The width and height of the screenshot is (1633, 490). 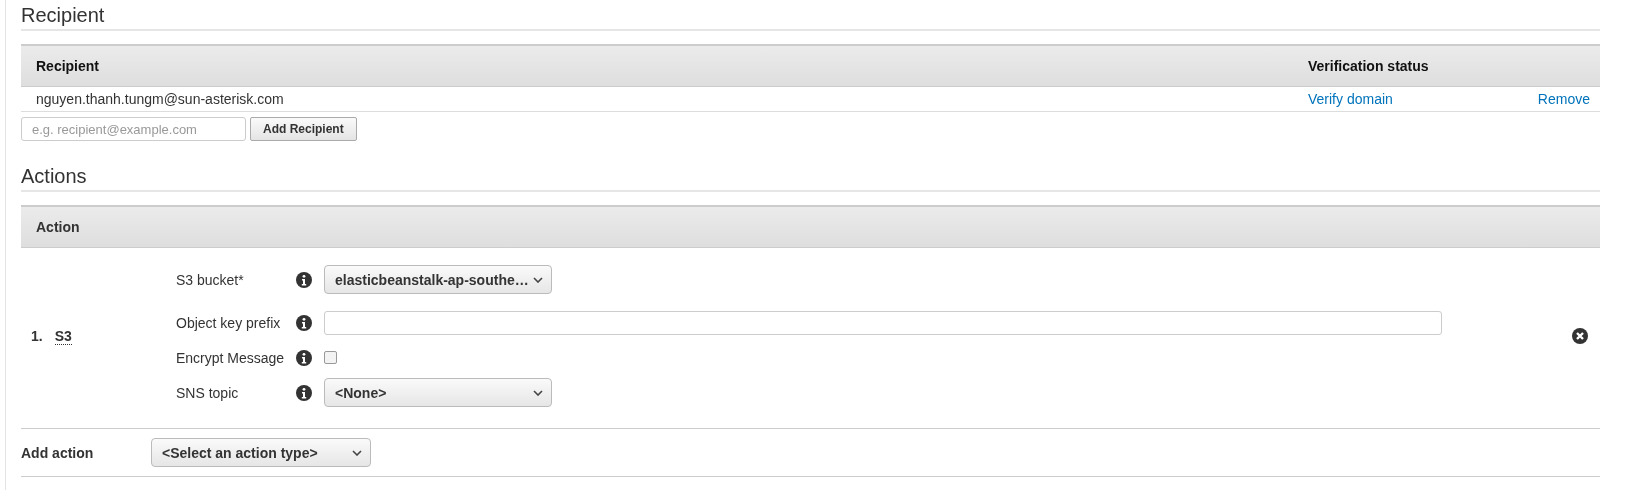 I want to click on field-label: Encrypt Message, so click(x=231, y=357).